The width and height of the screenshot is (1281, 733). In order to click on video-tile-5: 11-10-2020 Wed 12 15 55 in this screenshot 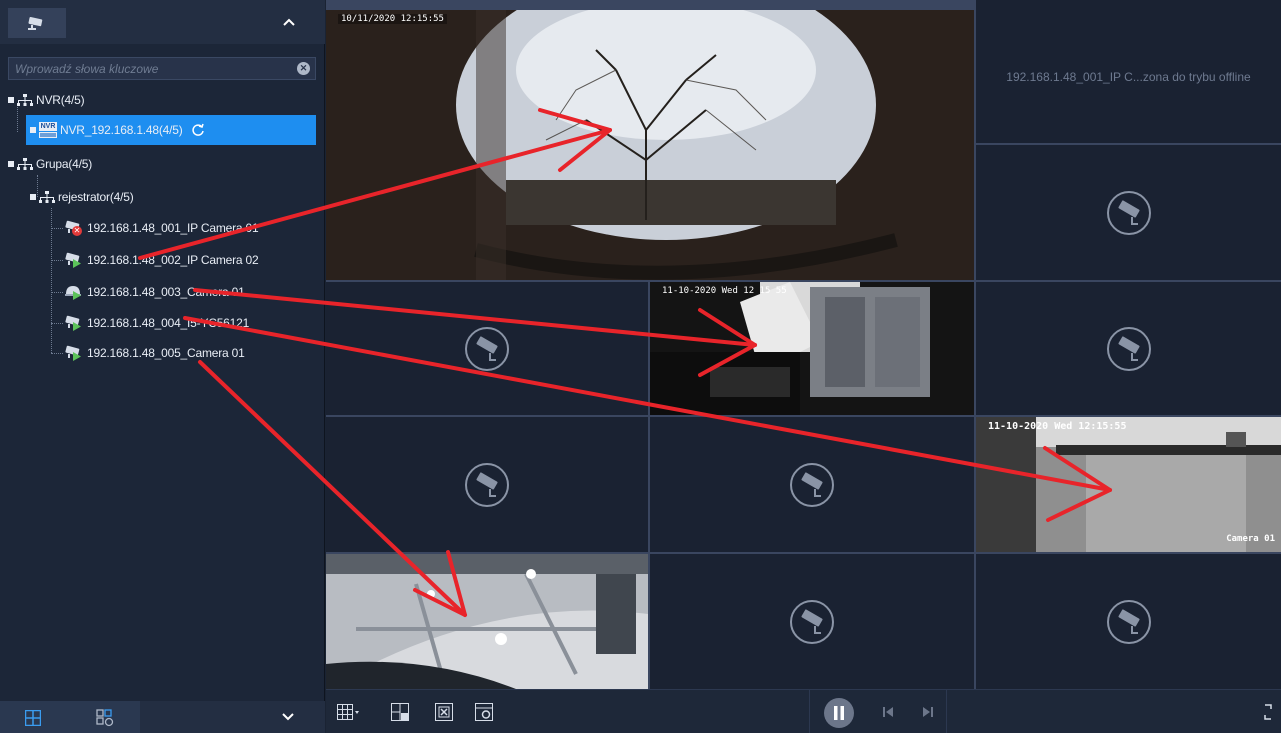, I will do `click(812, 348)`.